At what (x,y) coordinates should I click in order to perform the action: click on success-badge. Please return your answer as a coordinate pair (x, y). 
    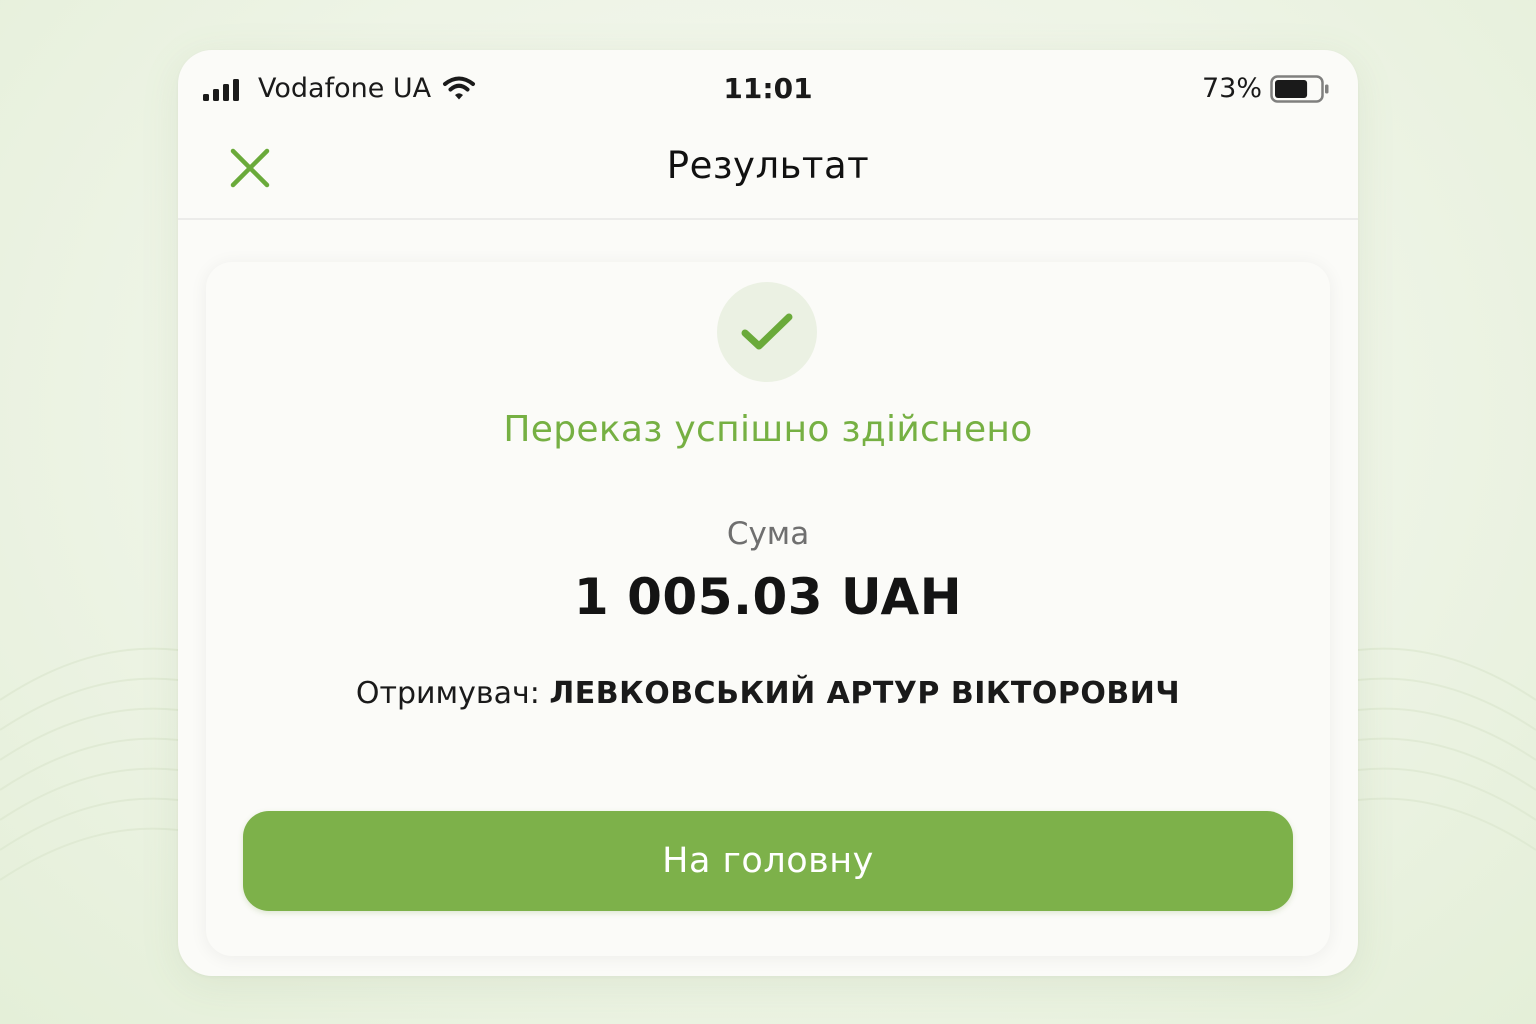
    Looking at the image, I should click on (767, 332).